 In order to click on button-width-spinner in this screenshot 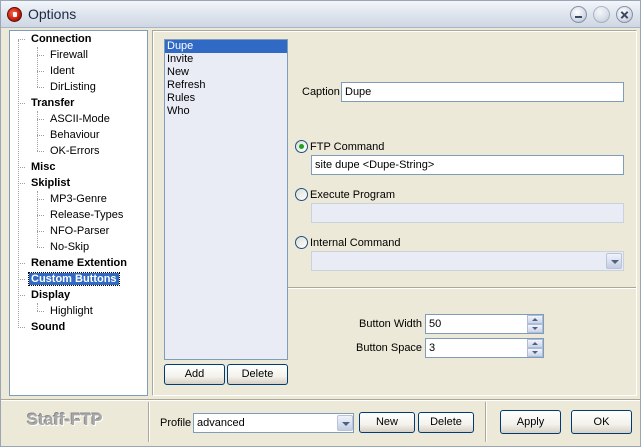, I will do `click(535, 324)`.